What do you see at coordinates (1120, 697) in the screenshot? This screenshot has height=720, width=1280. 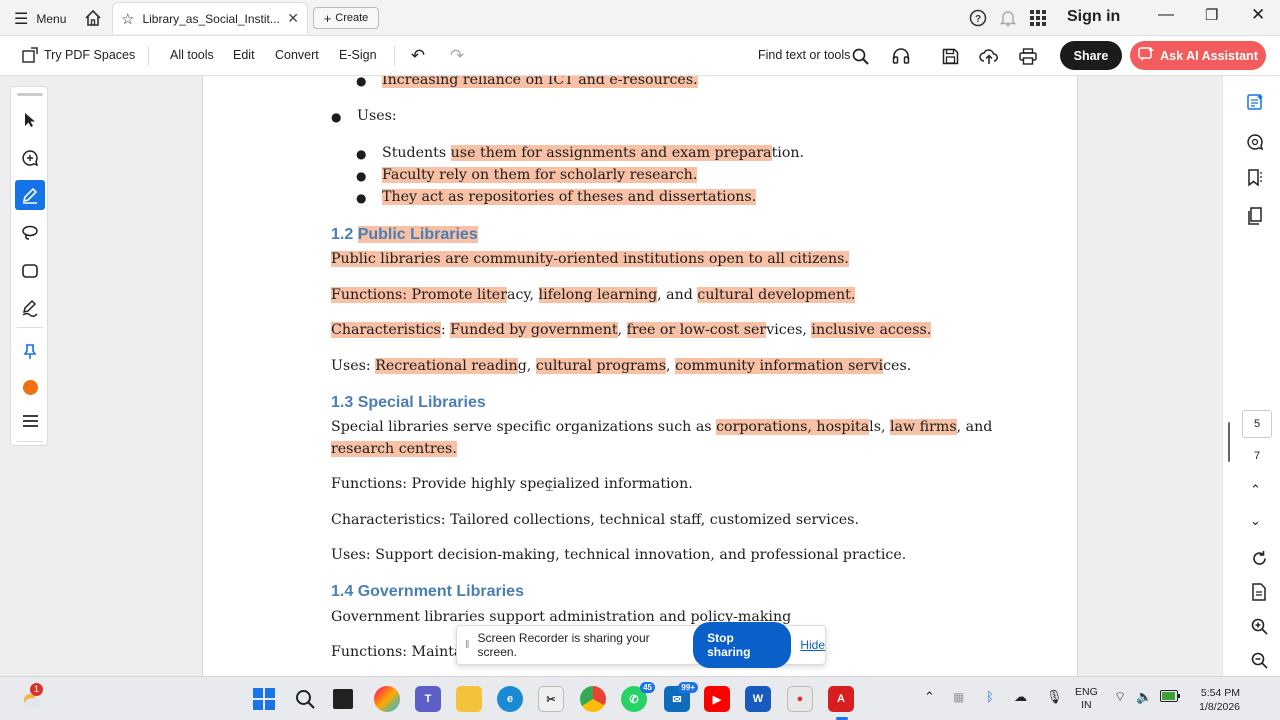 I see `wifi-icon: ⌔` at bounding box center [1120, 697].